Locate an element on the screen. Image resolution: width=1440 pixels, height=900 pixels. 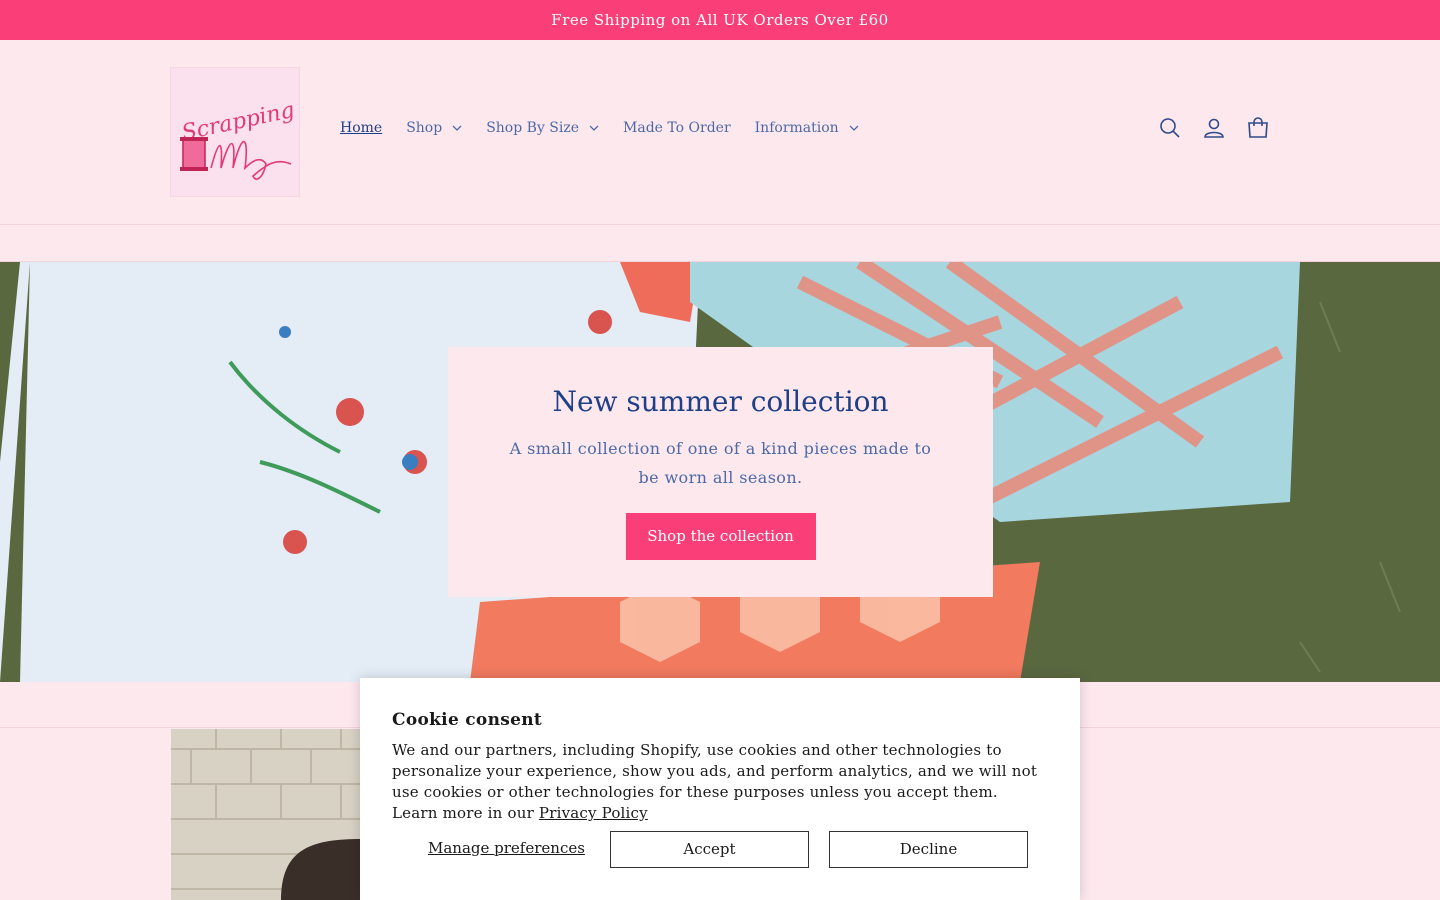
nav-item-made-to-order: Made To Order is located at coordinates (677, 128).